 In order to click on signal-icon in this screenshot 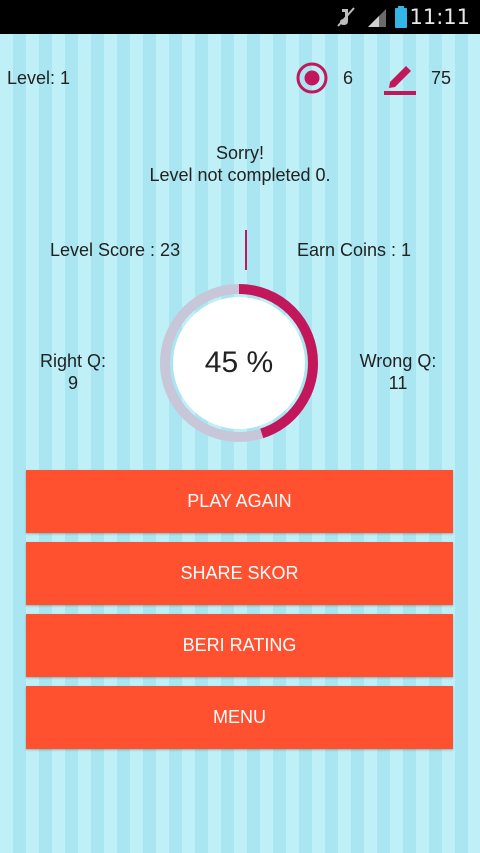, I will do `click(377, 19)`.